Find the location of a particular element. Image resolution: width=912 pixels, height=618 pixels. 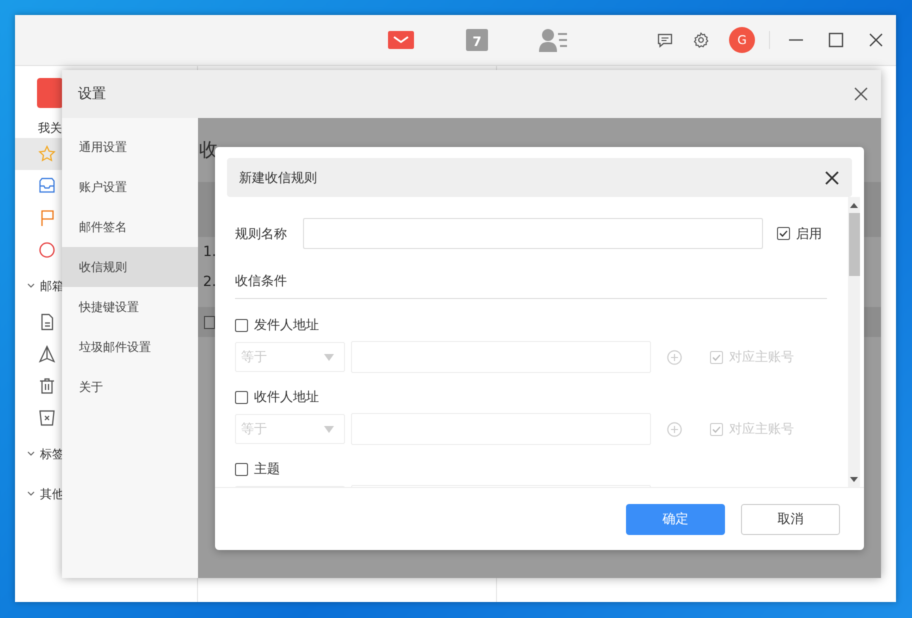

list-item: 2. is located at coordinates (209, 282).